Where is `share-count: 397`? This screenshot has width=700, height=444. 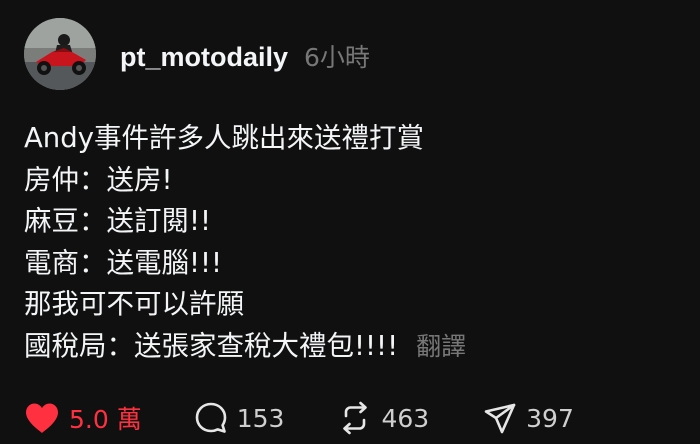 share-count: 397 is located at coordinates (550, 418).